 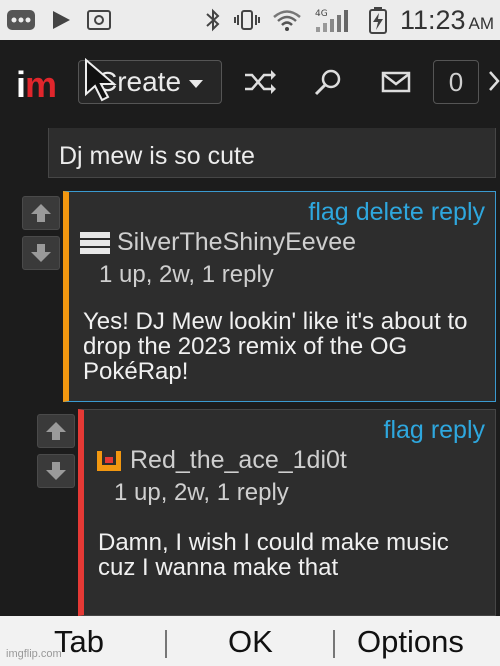 I want to click on notification-count: 0, so click(x=456, y=82).